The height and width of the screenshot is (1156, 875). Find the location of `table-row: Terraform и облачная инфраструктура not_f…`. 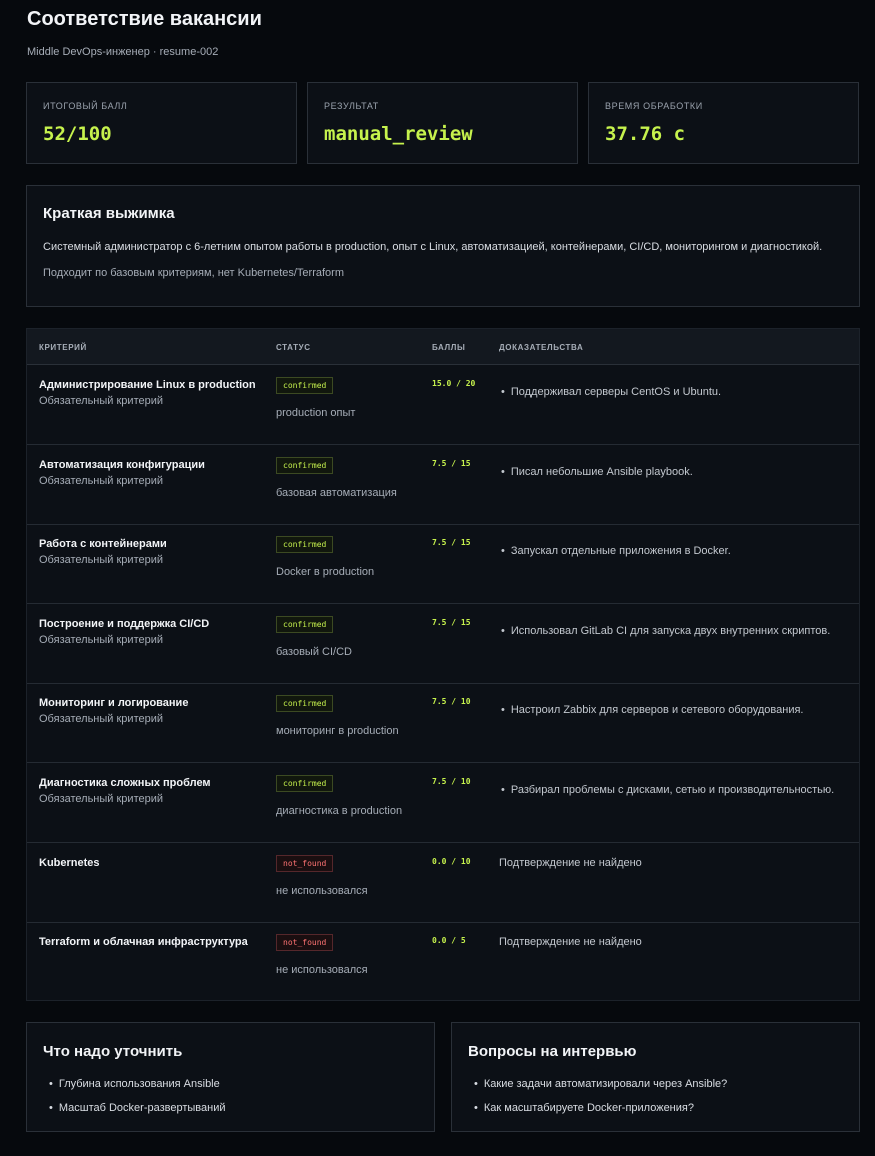

table-row: Terraform и облачная инфраструктура not_f… is located at coordinates (443, 962).